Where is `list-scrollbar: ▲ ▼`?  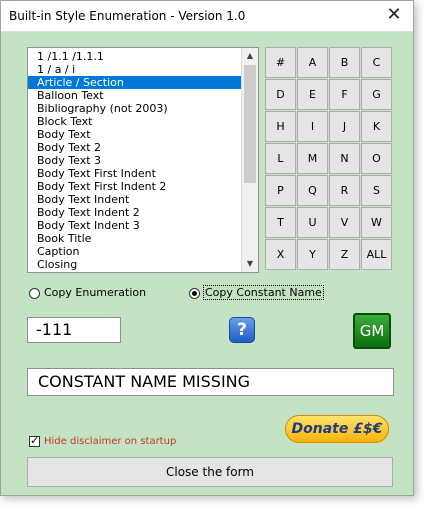 list-scrollbar: ▲ ▼ is located at coordinates (249, 160).